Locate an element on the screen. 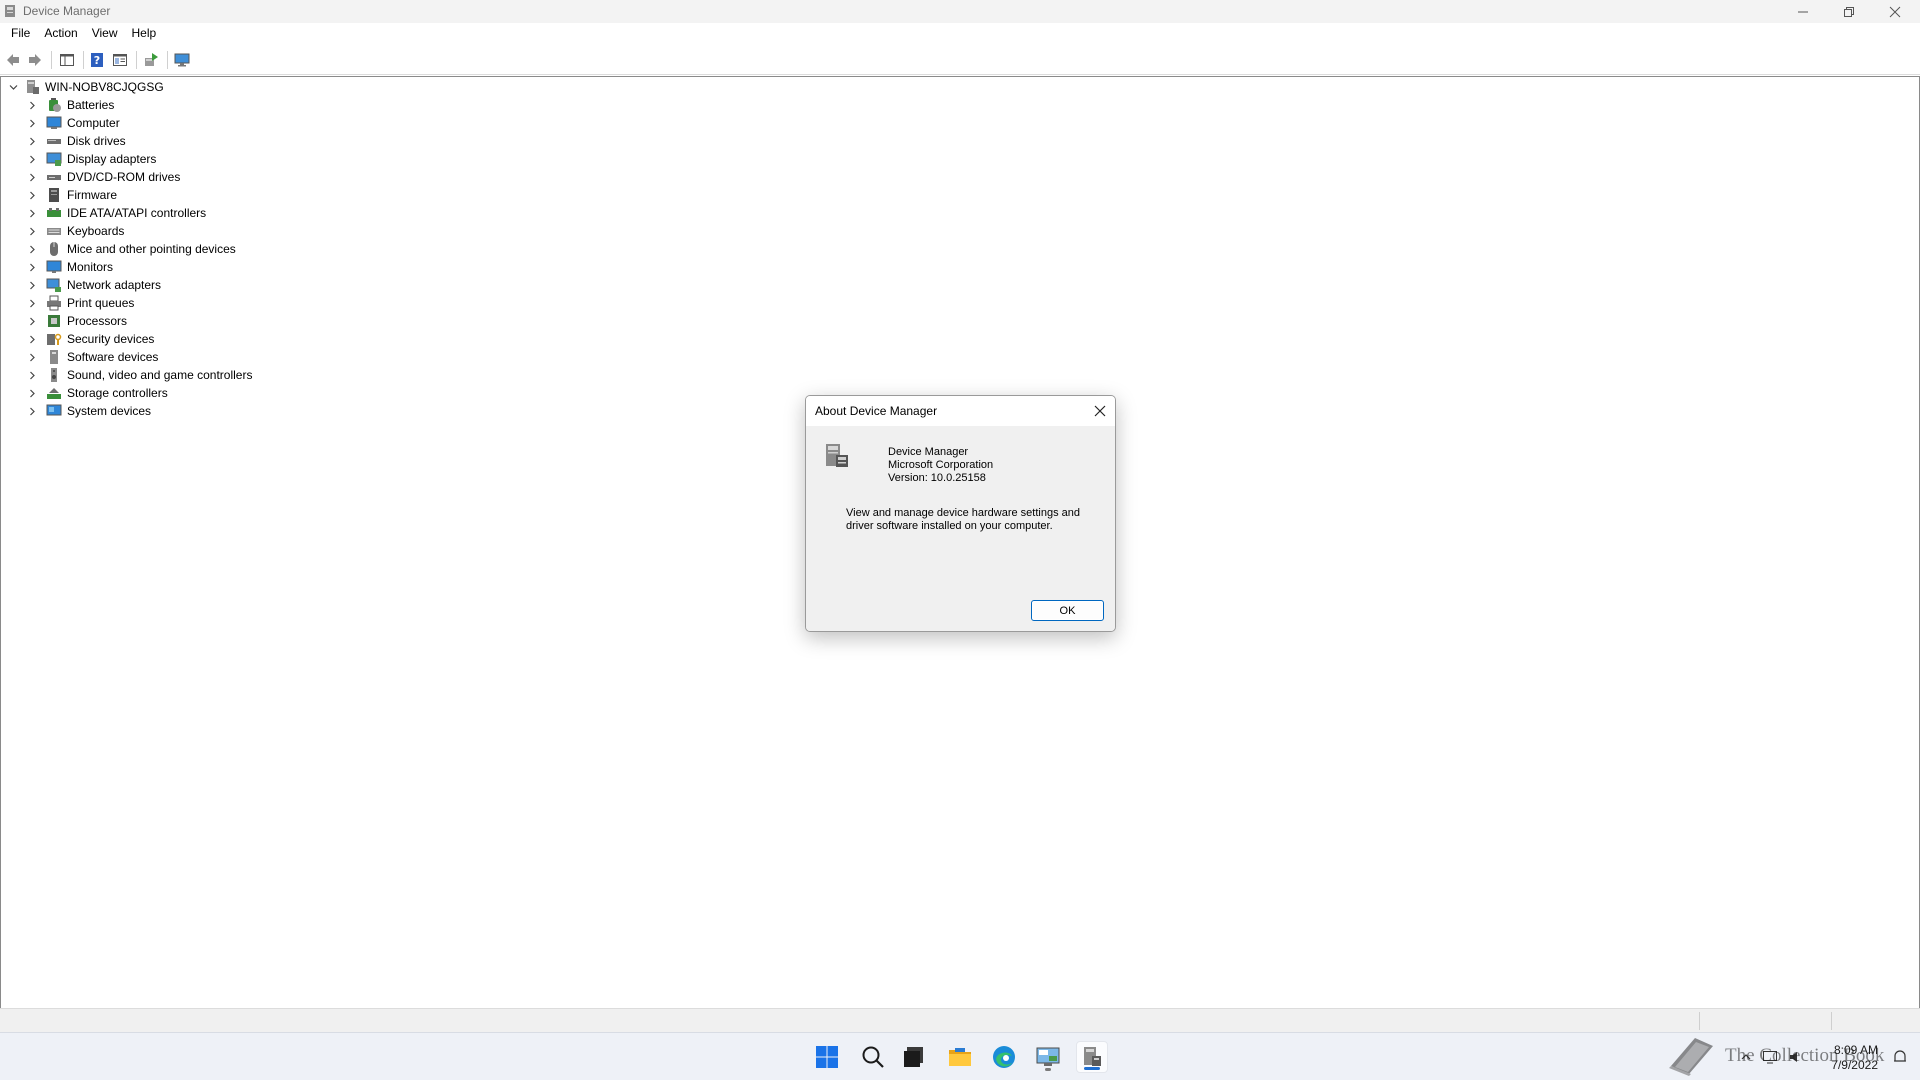 The height and width of the screenshot is (1081, 1920). tree-item-processors: Processors is located at coordinates (76, 321).